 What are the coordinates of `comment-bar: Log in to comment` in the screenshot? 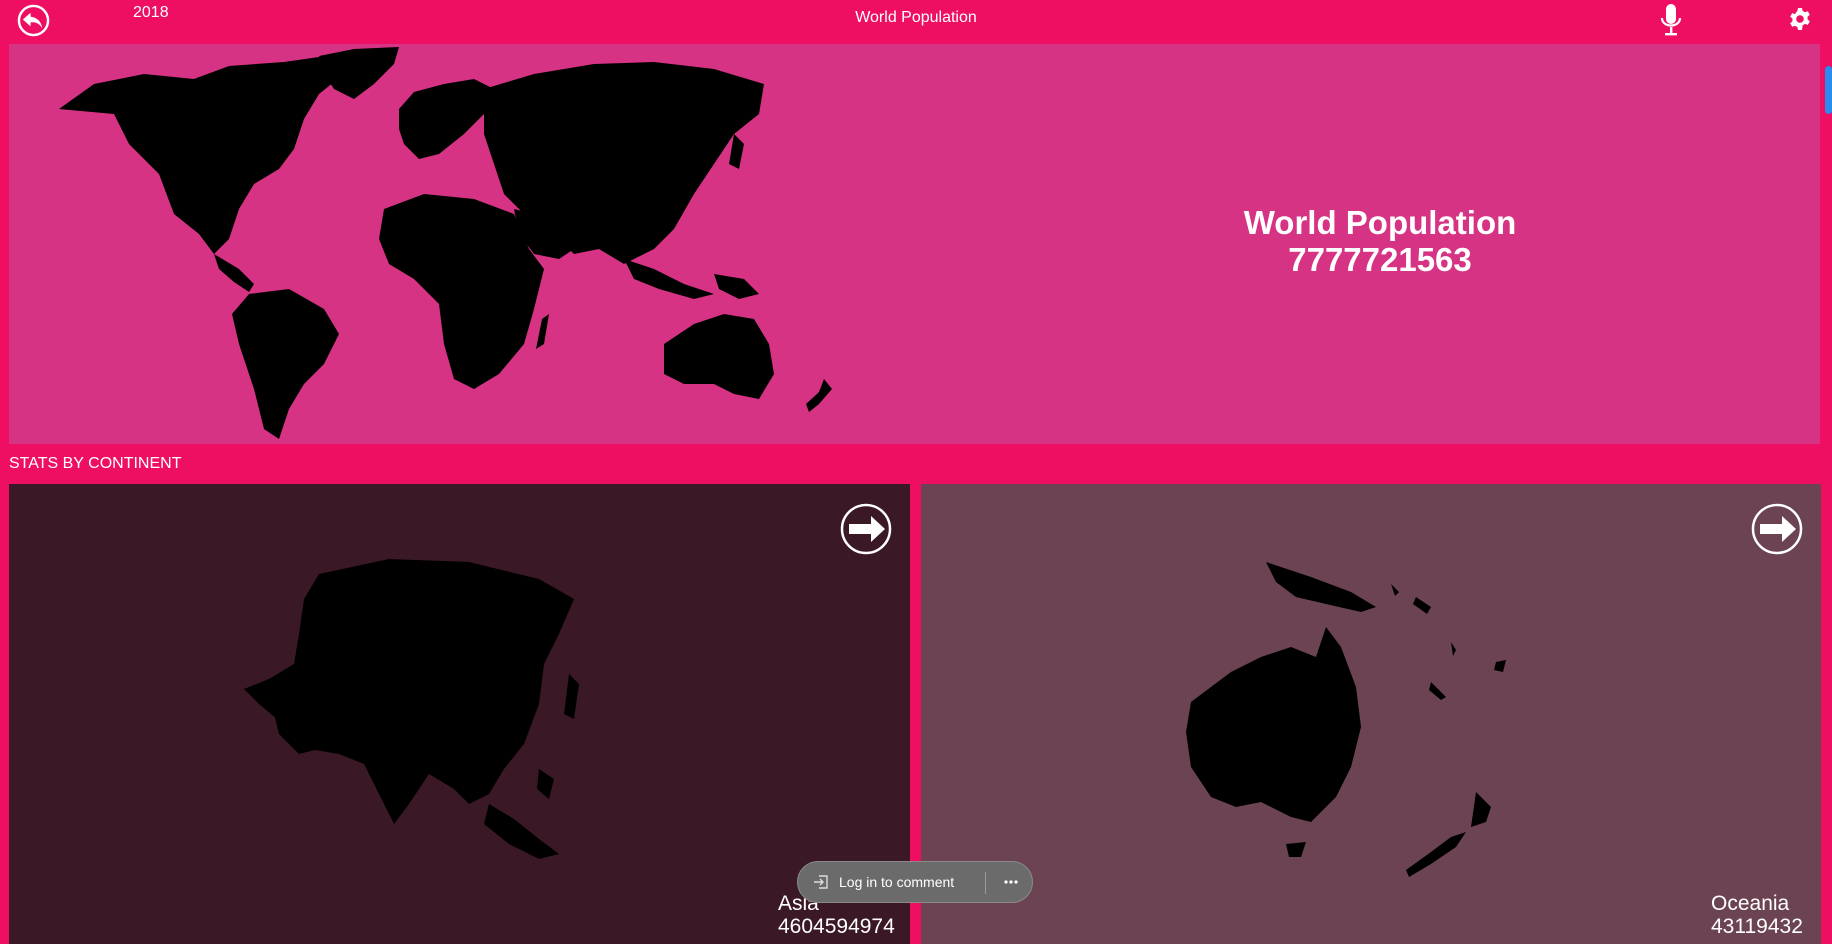 It's located at (915, 882).